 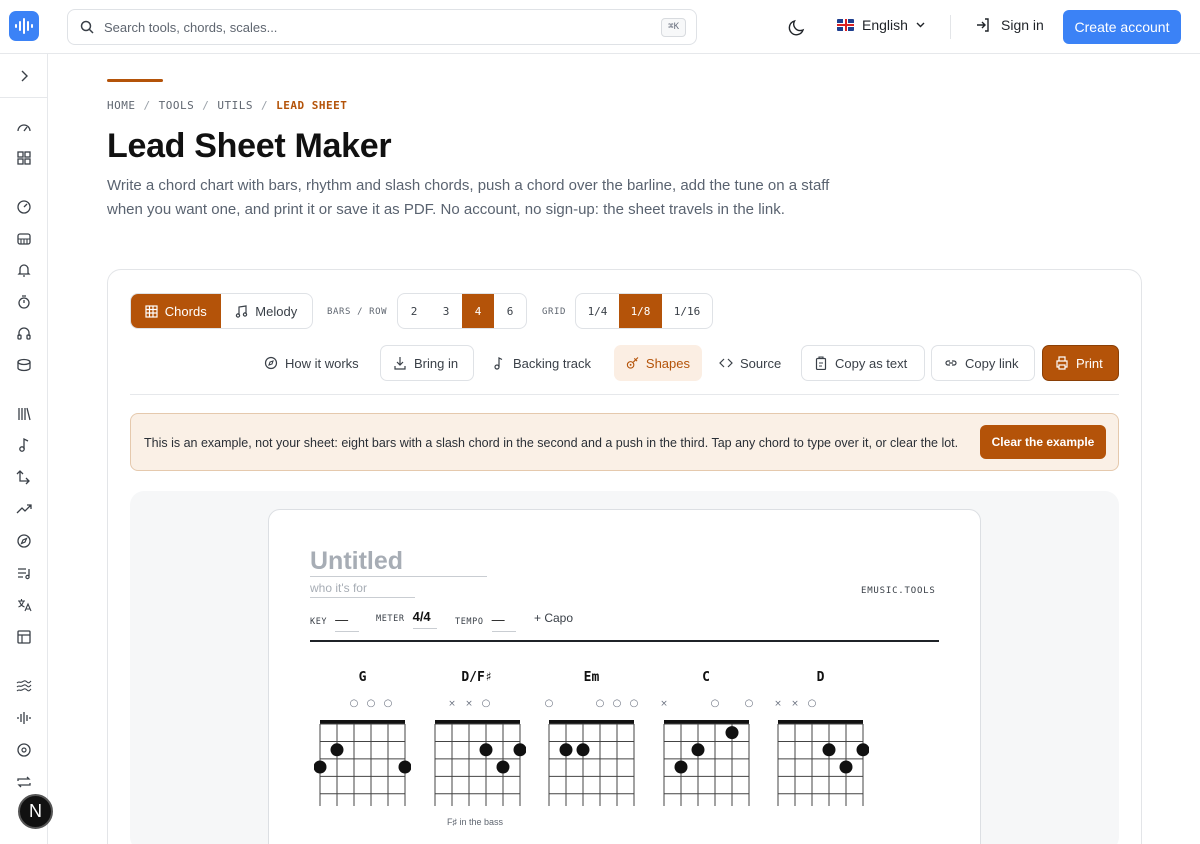 I want to click on breadcrumb-tools: TOOLS, so click(x=177, y=105).